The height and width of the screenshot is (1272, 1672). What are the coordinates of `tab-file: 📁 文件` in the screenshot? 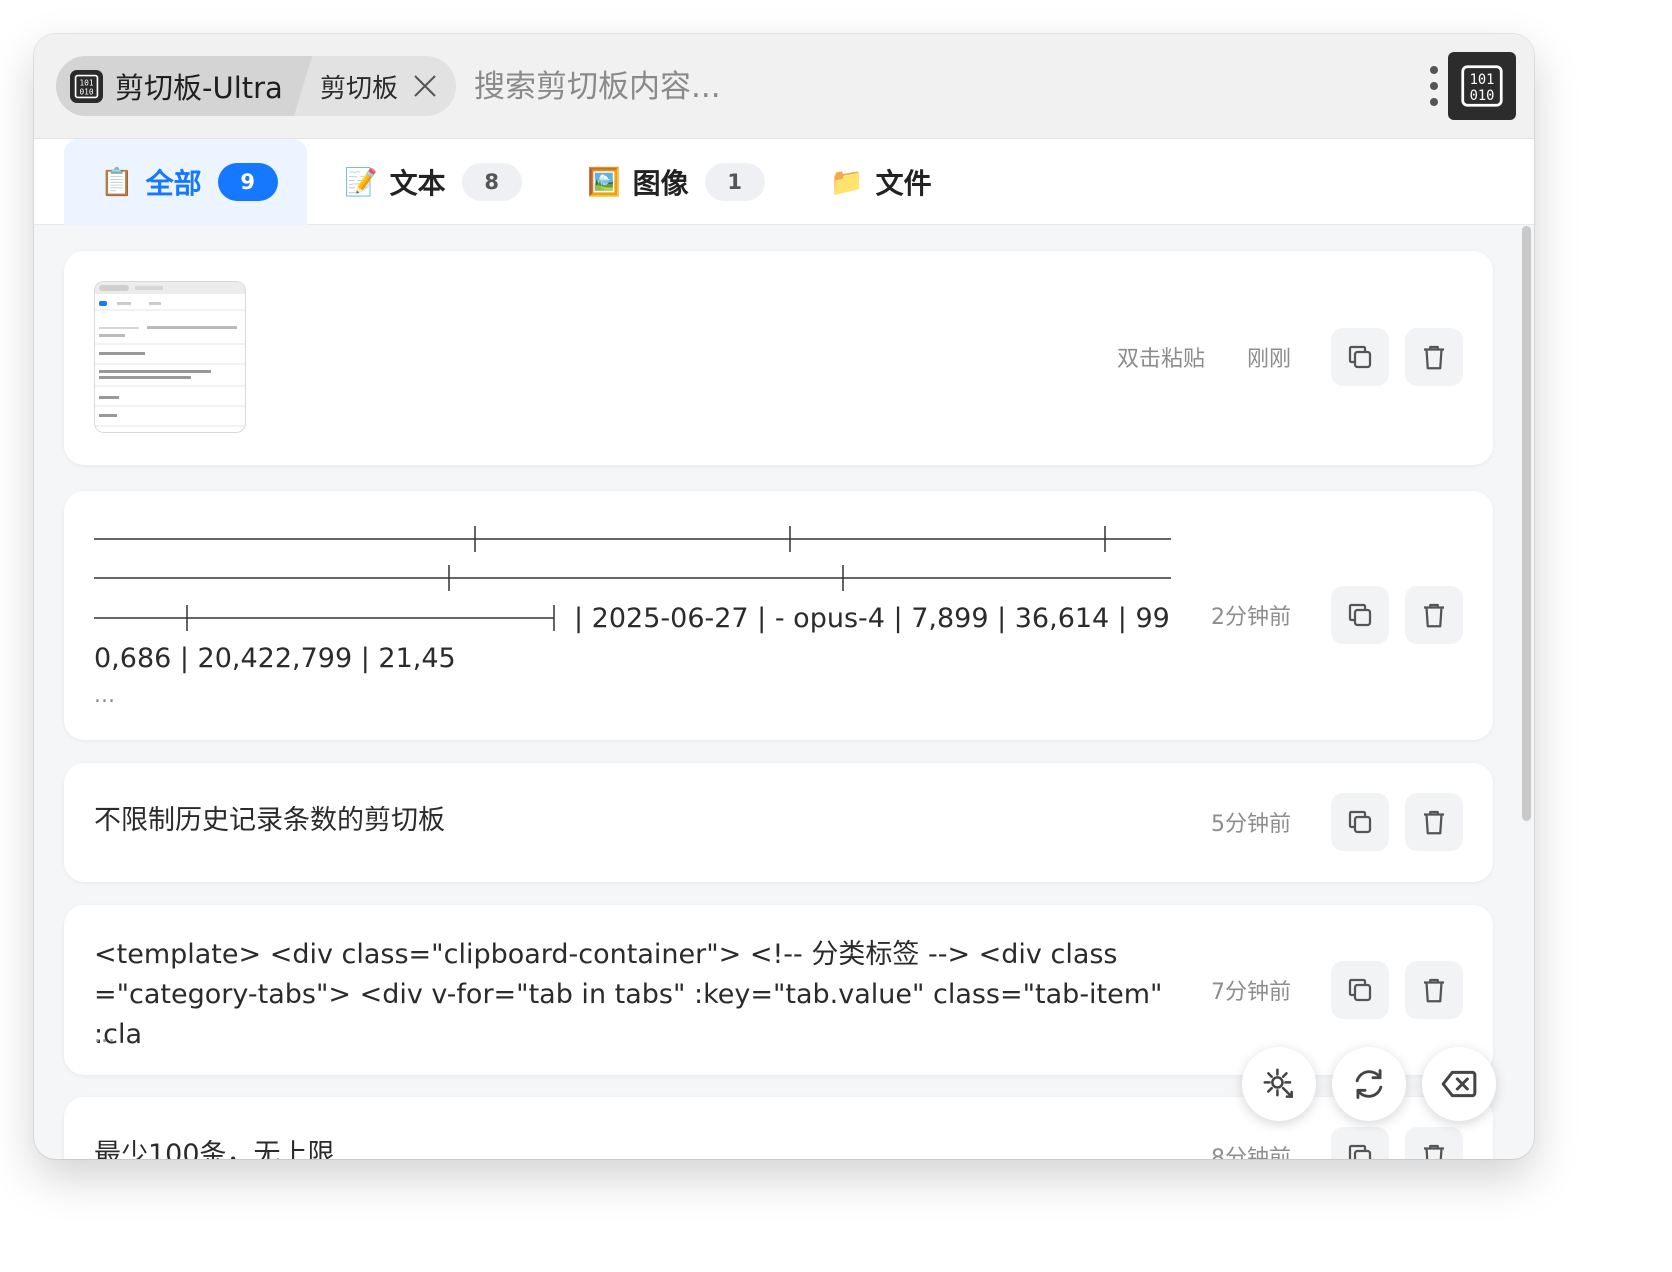 It's located at (881, 182).